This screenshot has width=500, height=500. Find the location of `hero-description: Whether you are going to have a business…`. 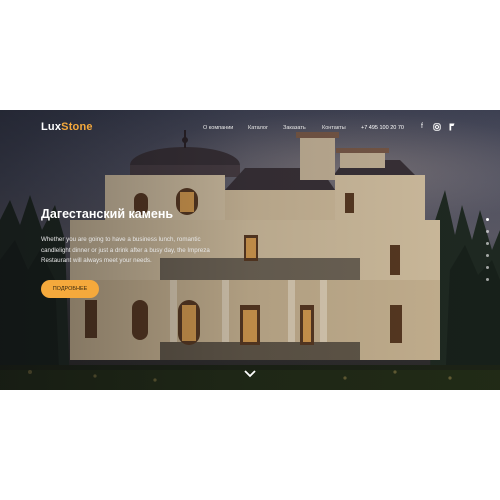

hero-description: Whether you are going to have a business… is located at coordinates (125, 250).